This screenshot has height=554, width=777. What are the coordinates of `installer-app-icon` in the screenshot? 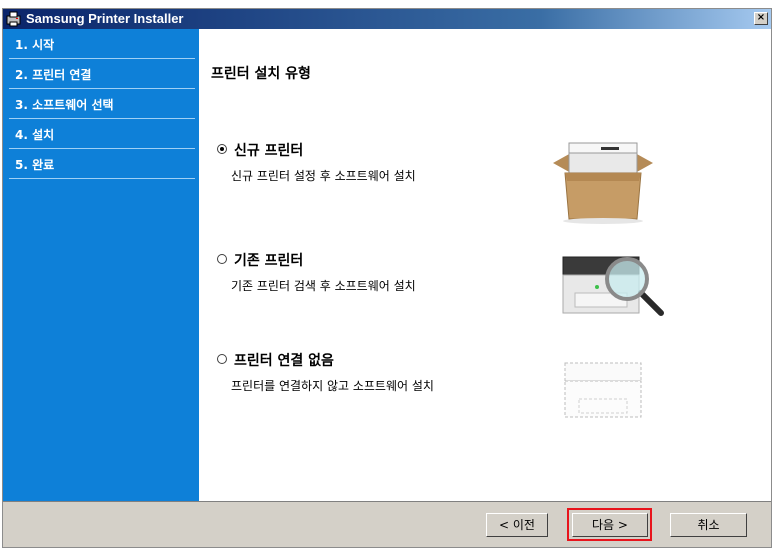 It's located at (13, 19).